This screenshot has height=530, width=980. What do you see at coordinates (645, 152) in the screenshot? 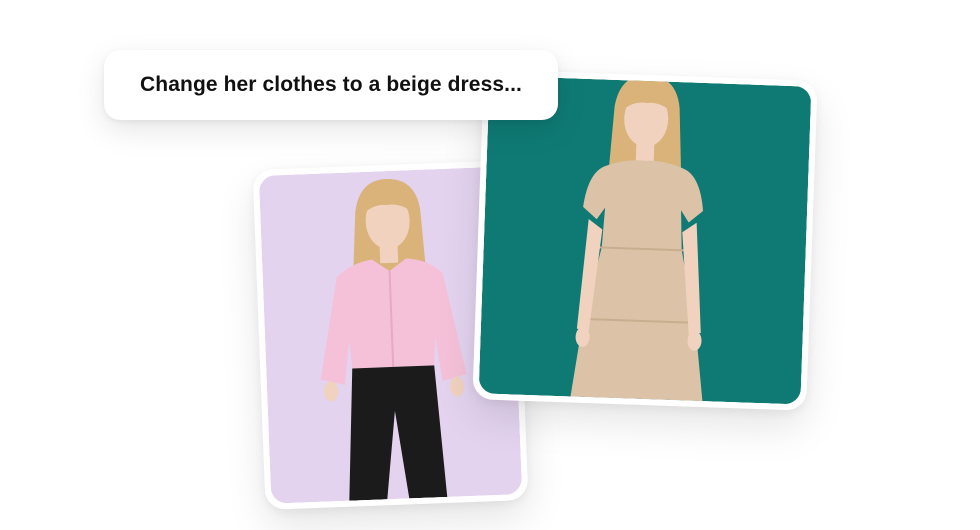
I see `after-neck` at bounding box center [645, 152].